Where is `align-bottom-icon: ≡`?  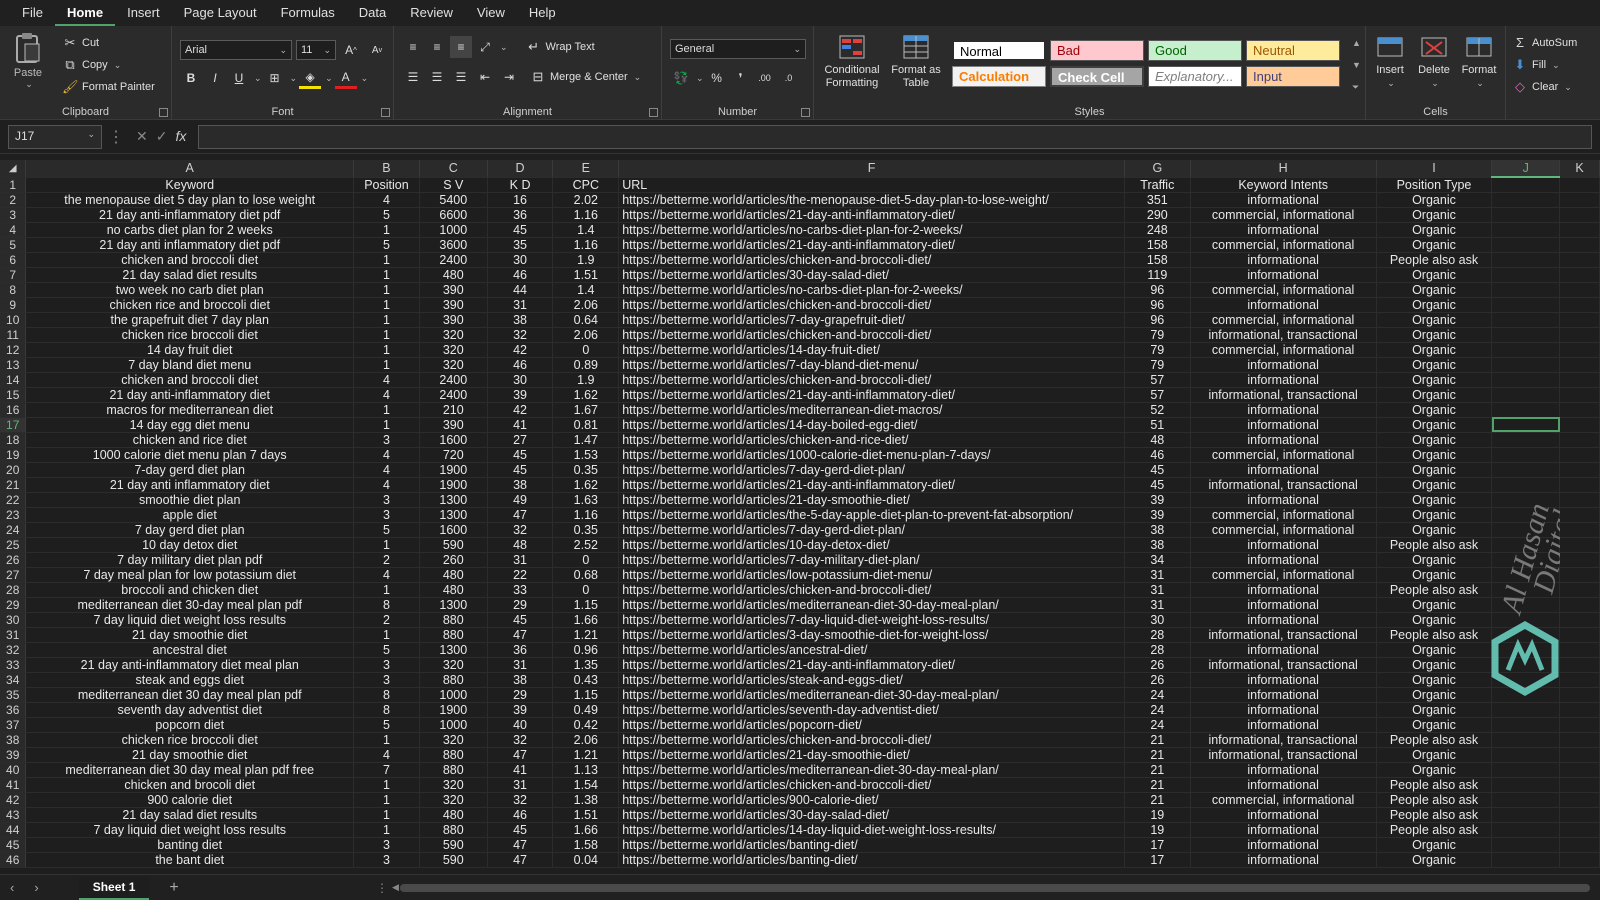 align-bottom-icon: ≡ is located at coordinates (461, 47).